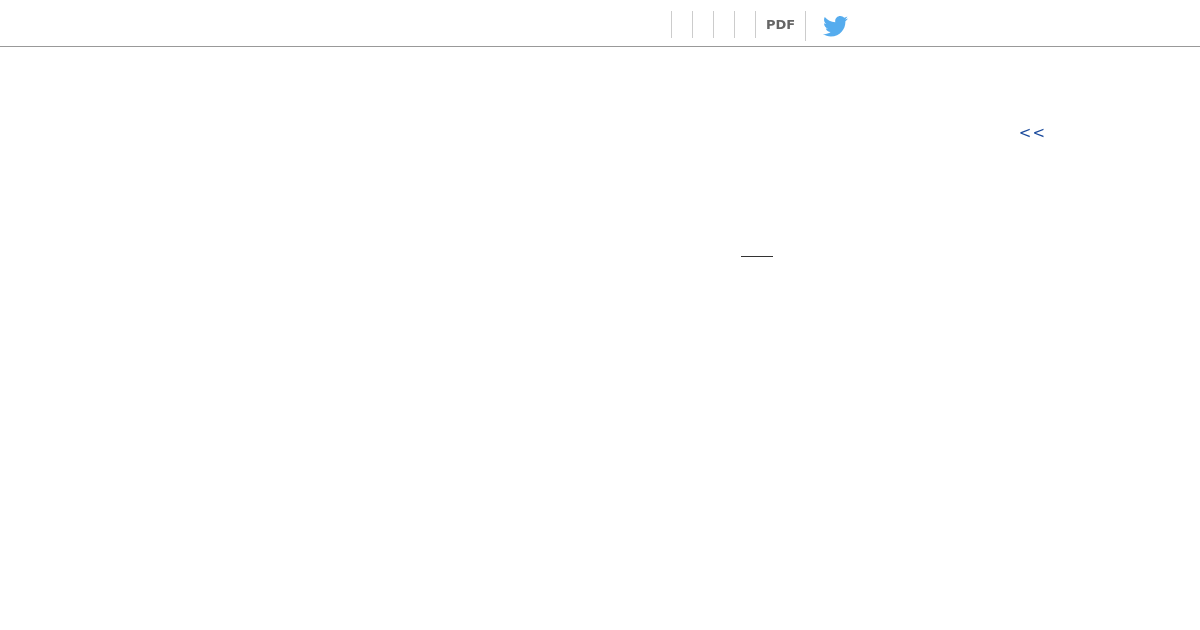 This screenshot has width=1200, height=630. I want to click on pdf-link: PDF, so click(780, 24).